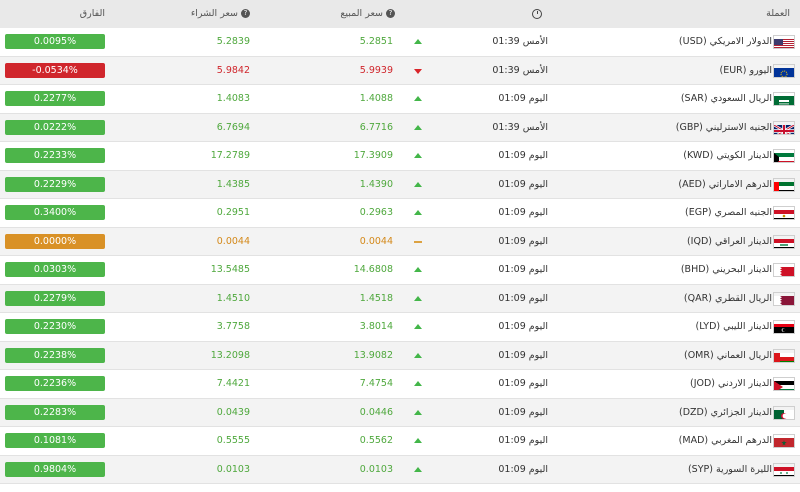 Image resolution: width=800 pixels, height=492 pixels. I want to click on sell-price: 1.4518, so click(376, 298).